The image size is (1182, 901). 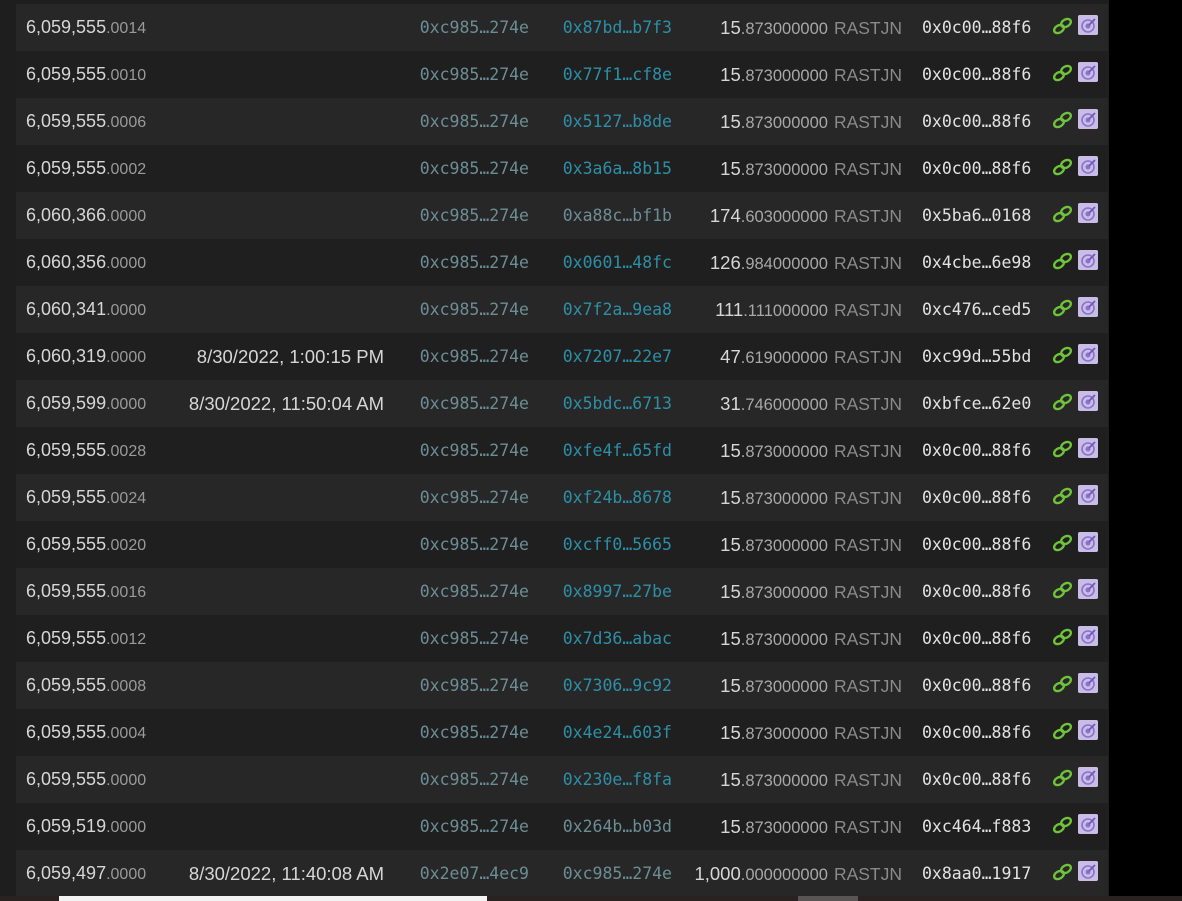 I want to click on tx-hash: 0x8aa0…1917, so click(x=976, y=873).